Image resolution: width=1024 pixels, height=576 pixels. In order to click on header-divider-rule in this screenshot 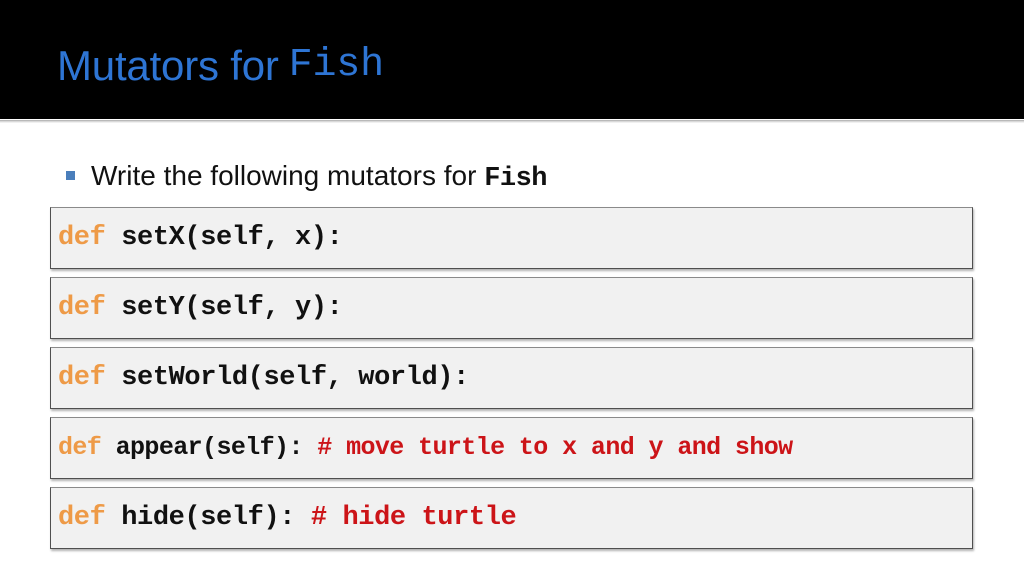, I will do `click(512, 121)`.